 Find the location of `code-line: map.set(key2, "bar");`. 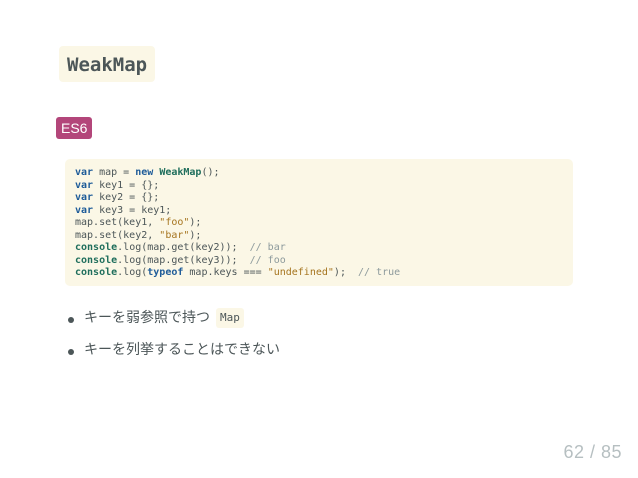

code-line: map.set(key2, "bar"); is located at coordinates (319, 236).